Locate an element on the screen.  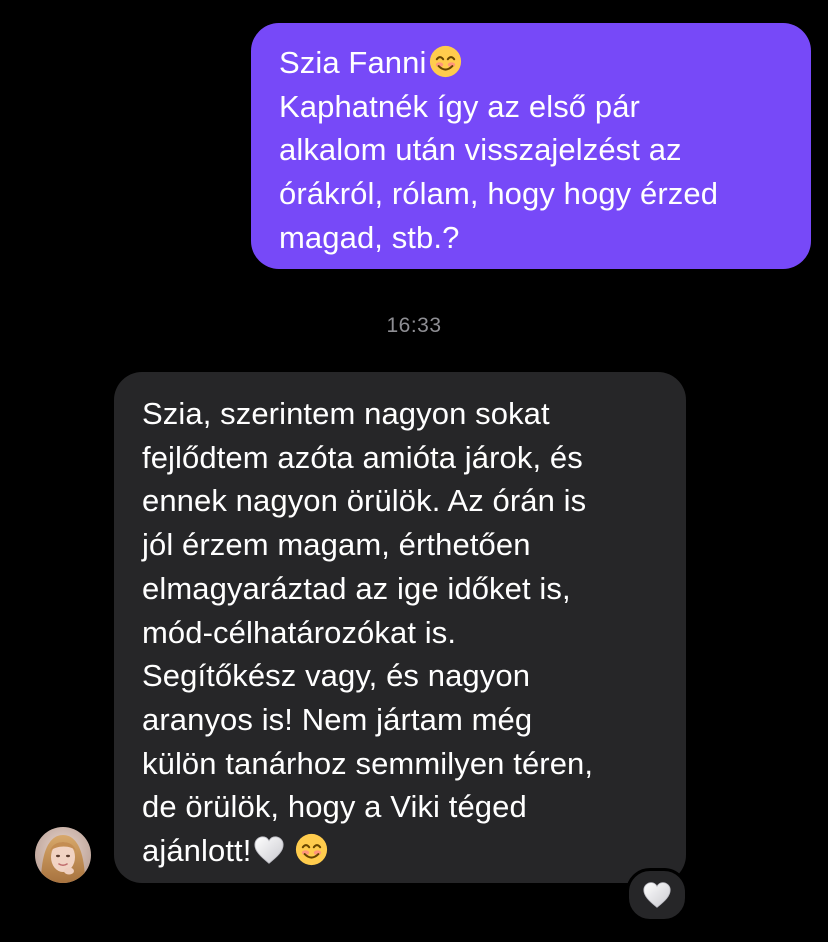
message-line: Segítőkész vagy, és nagyon is located at coordinates (336, 676).